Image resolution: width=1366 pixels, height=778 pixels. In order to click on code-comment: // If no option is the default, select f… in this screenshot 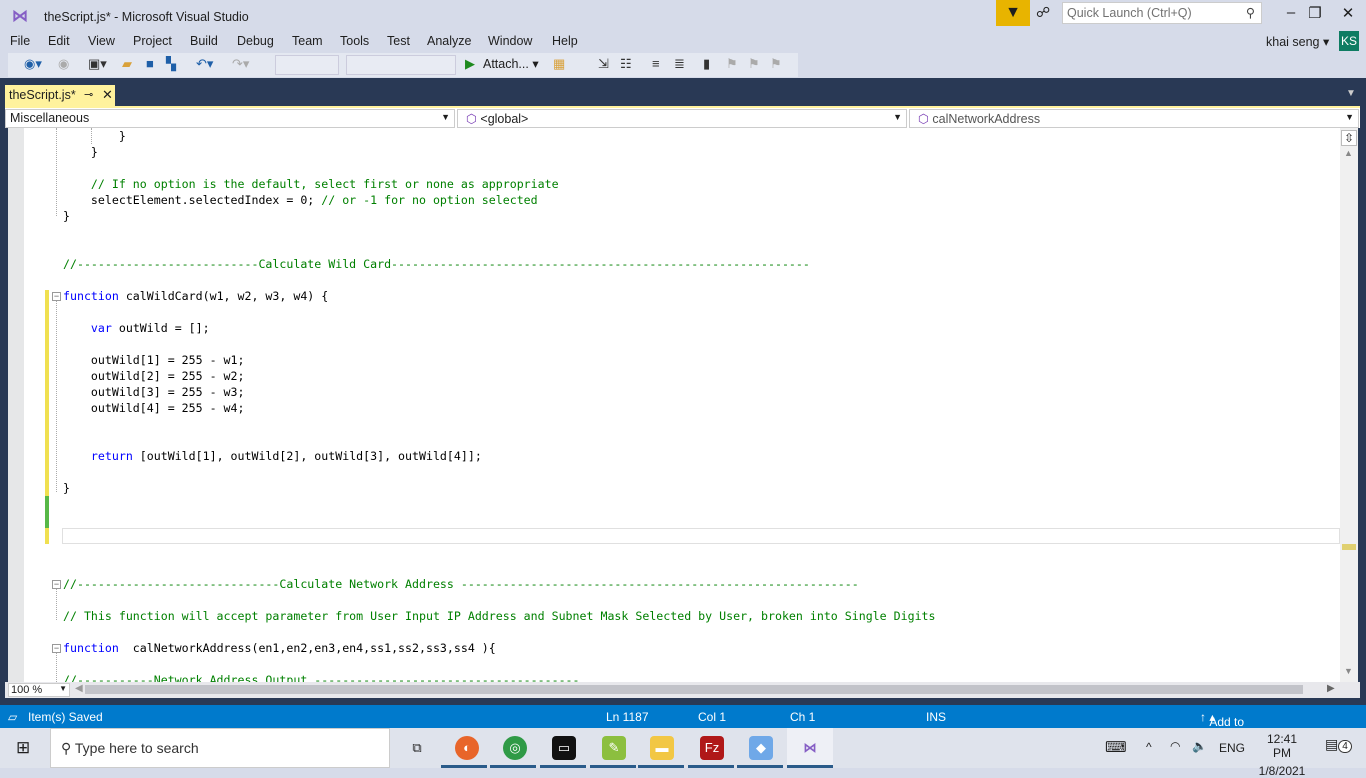, I will do `click(311, 184)`.